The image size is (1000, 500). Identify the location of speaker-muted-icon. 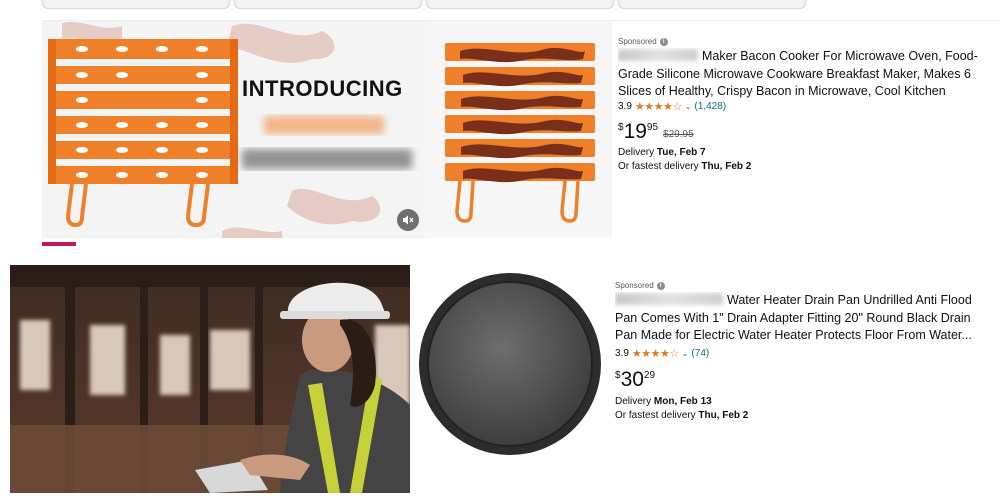
(408, 220).